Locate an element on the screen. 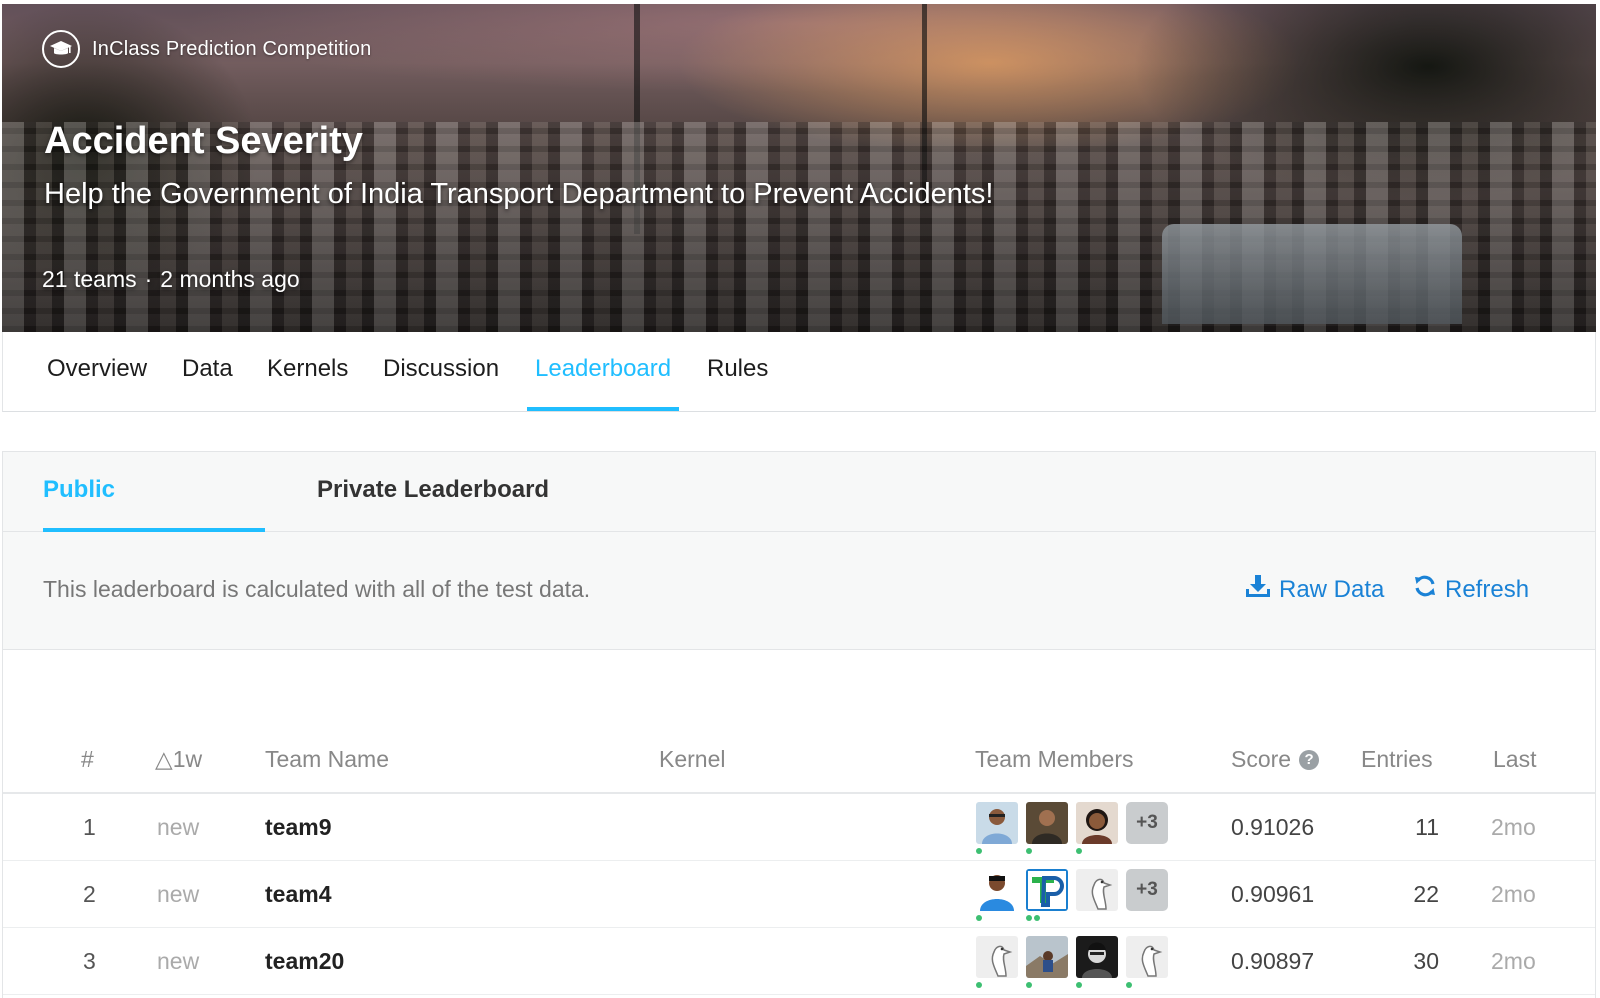  tab-private-leaderboard: Private Leaderboard is located at coordinates (433, 492).